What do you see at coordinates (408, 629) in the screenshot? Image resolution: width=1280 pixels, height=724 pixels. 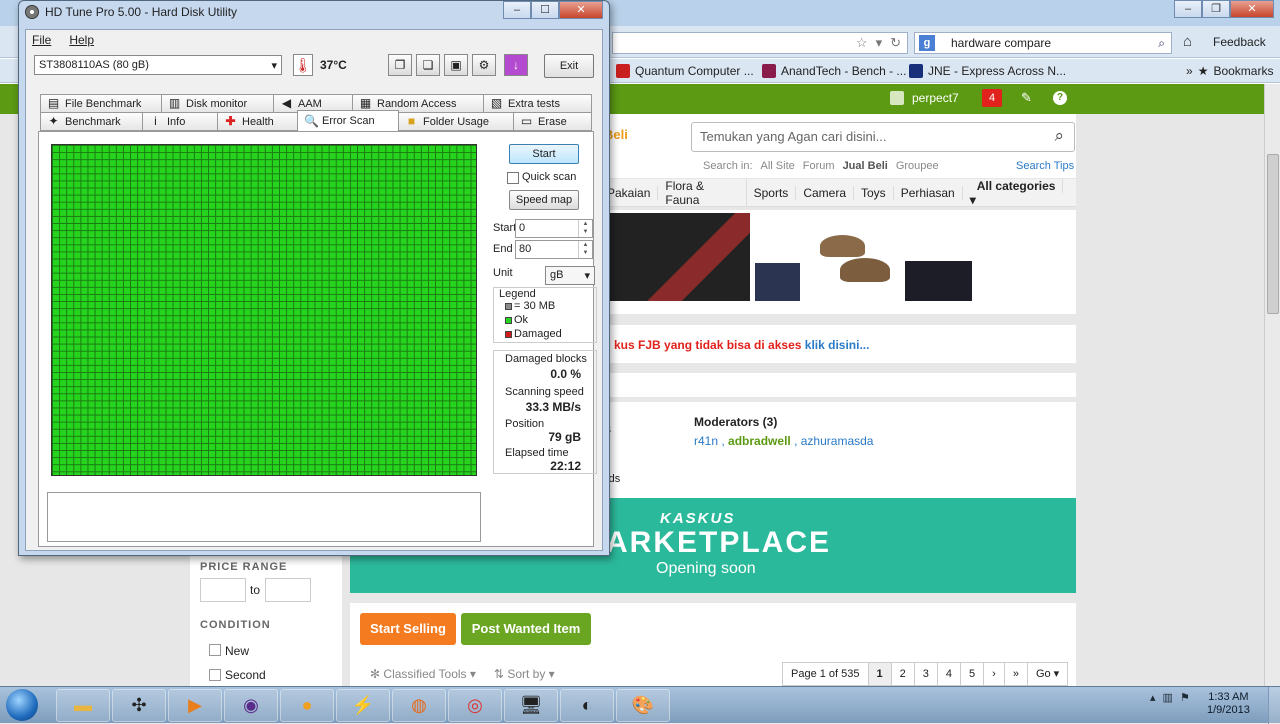 I see `start-selling-button: Start Selling` at bounding box center [408, 629].